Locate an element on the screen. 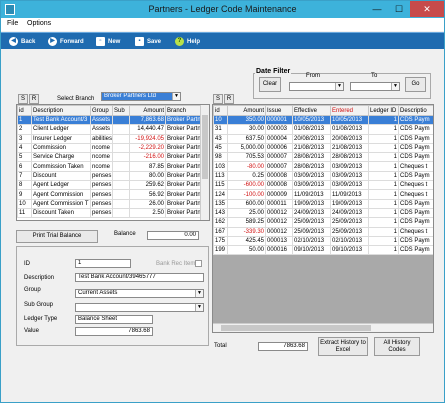  col-header-group: Group is located at coordinates (101, 110).